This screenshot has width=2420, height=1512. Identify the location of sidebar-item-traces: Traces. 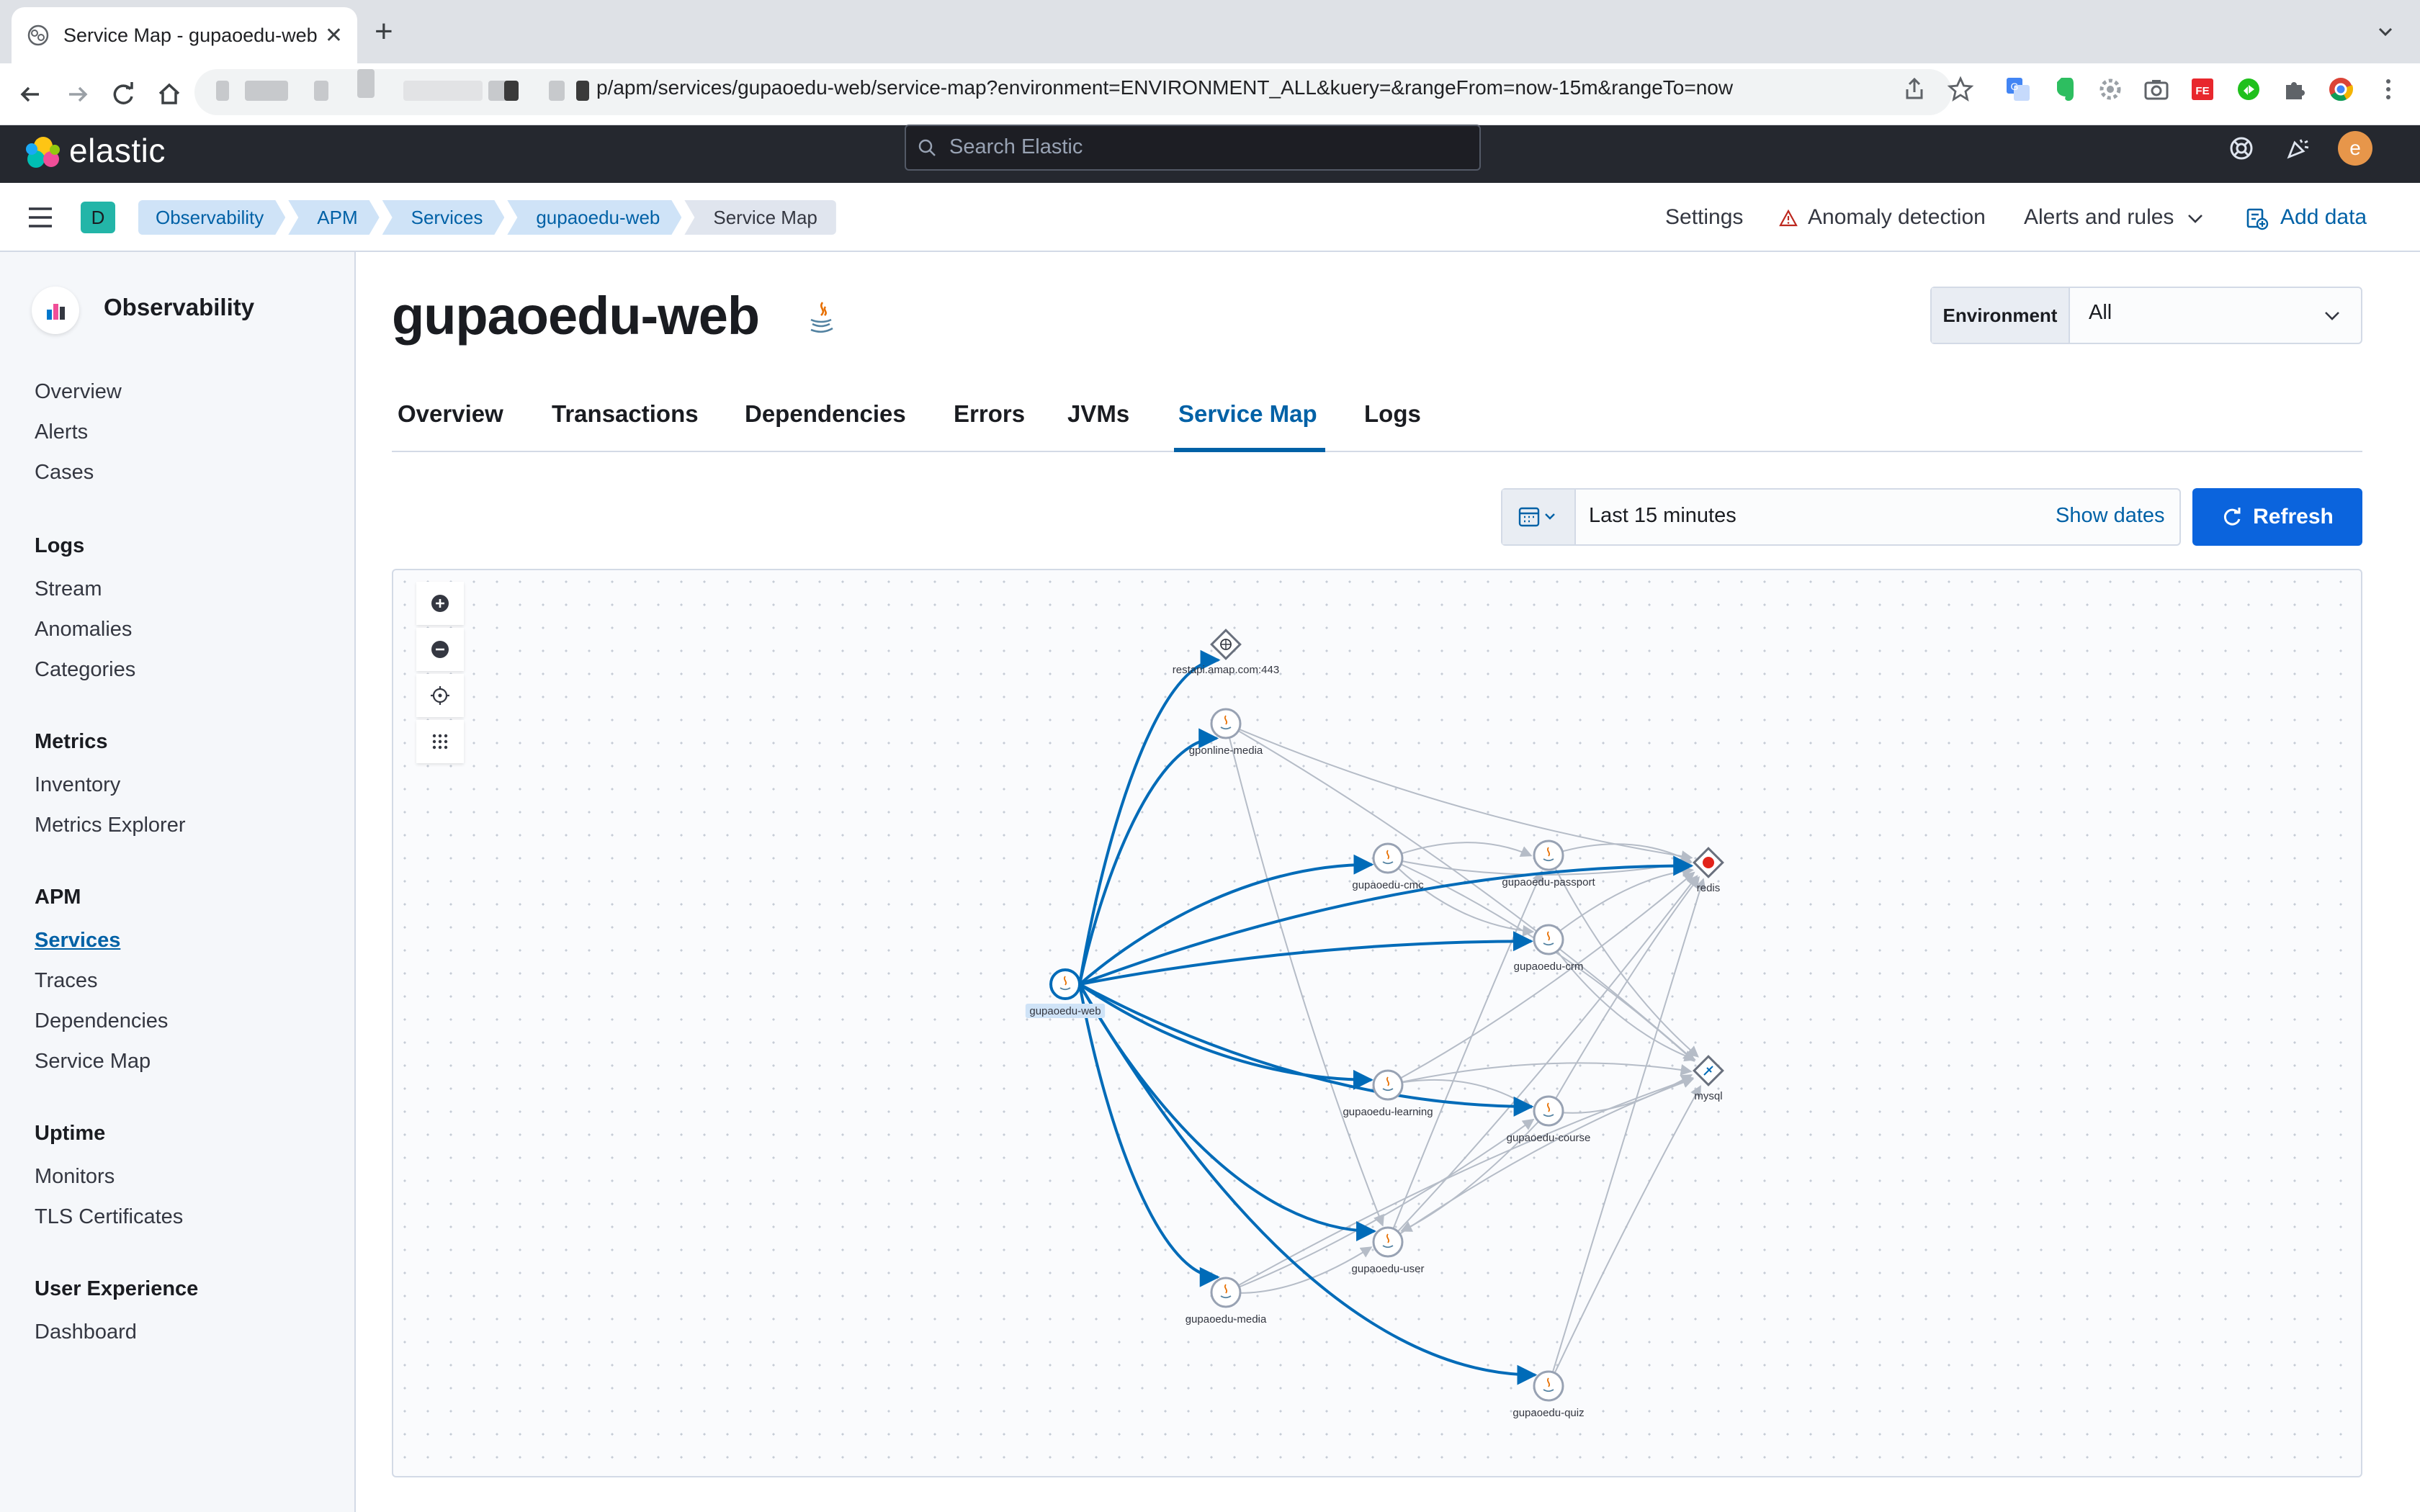
(66, 981).